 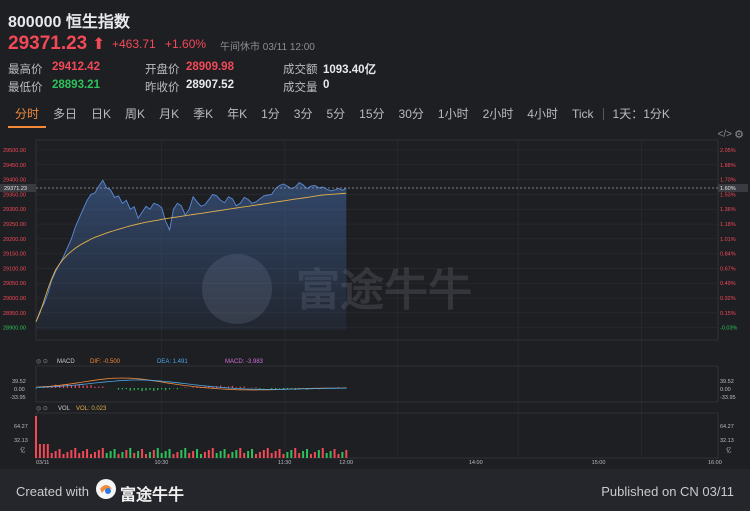 What do you see at coordinates (728, 284) in the screenshot?
I see `y-tick-right: 0.49%` at bounding box center [728, 284].